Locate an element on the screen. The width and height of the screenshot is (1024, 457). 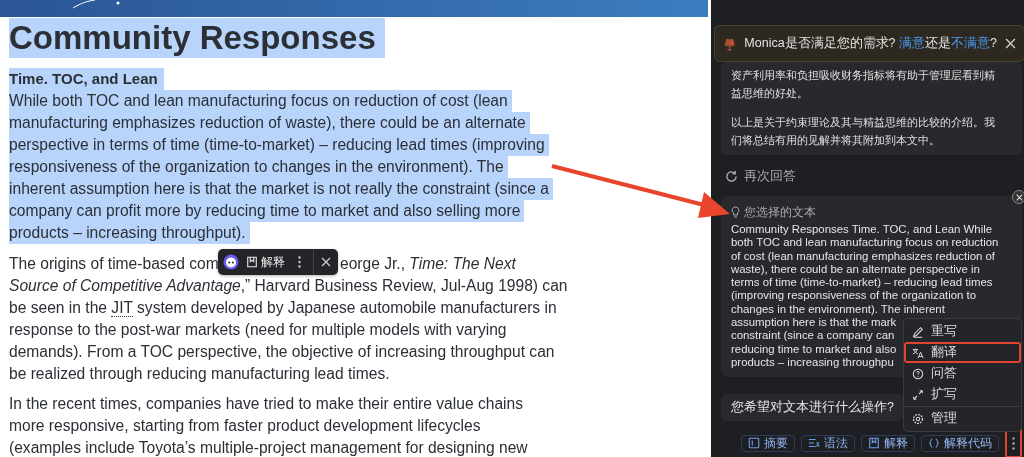
menu-item: 扩写 is located at coordinates (962, 394).